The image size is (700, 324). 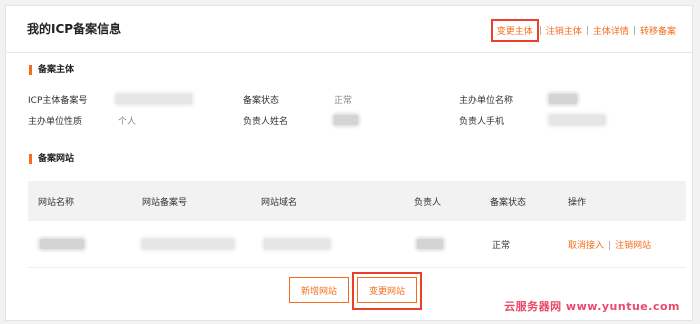 What do you see at coordinates (51, 70) in the screenshot?
I see `subject-section-title: 备案主体` at bounding box center [51, 70].